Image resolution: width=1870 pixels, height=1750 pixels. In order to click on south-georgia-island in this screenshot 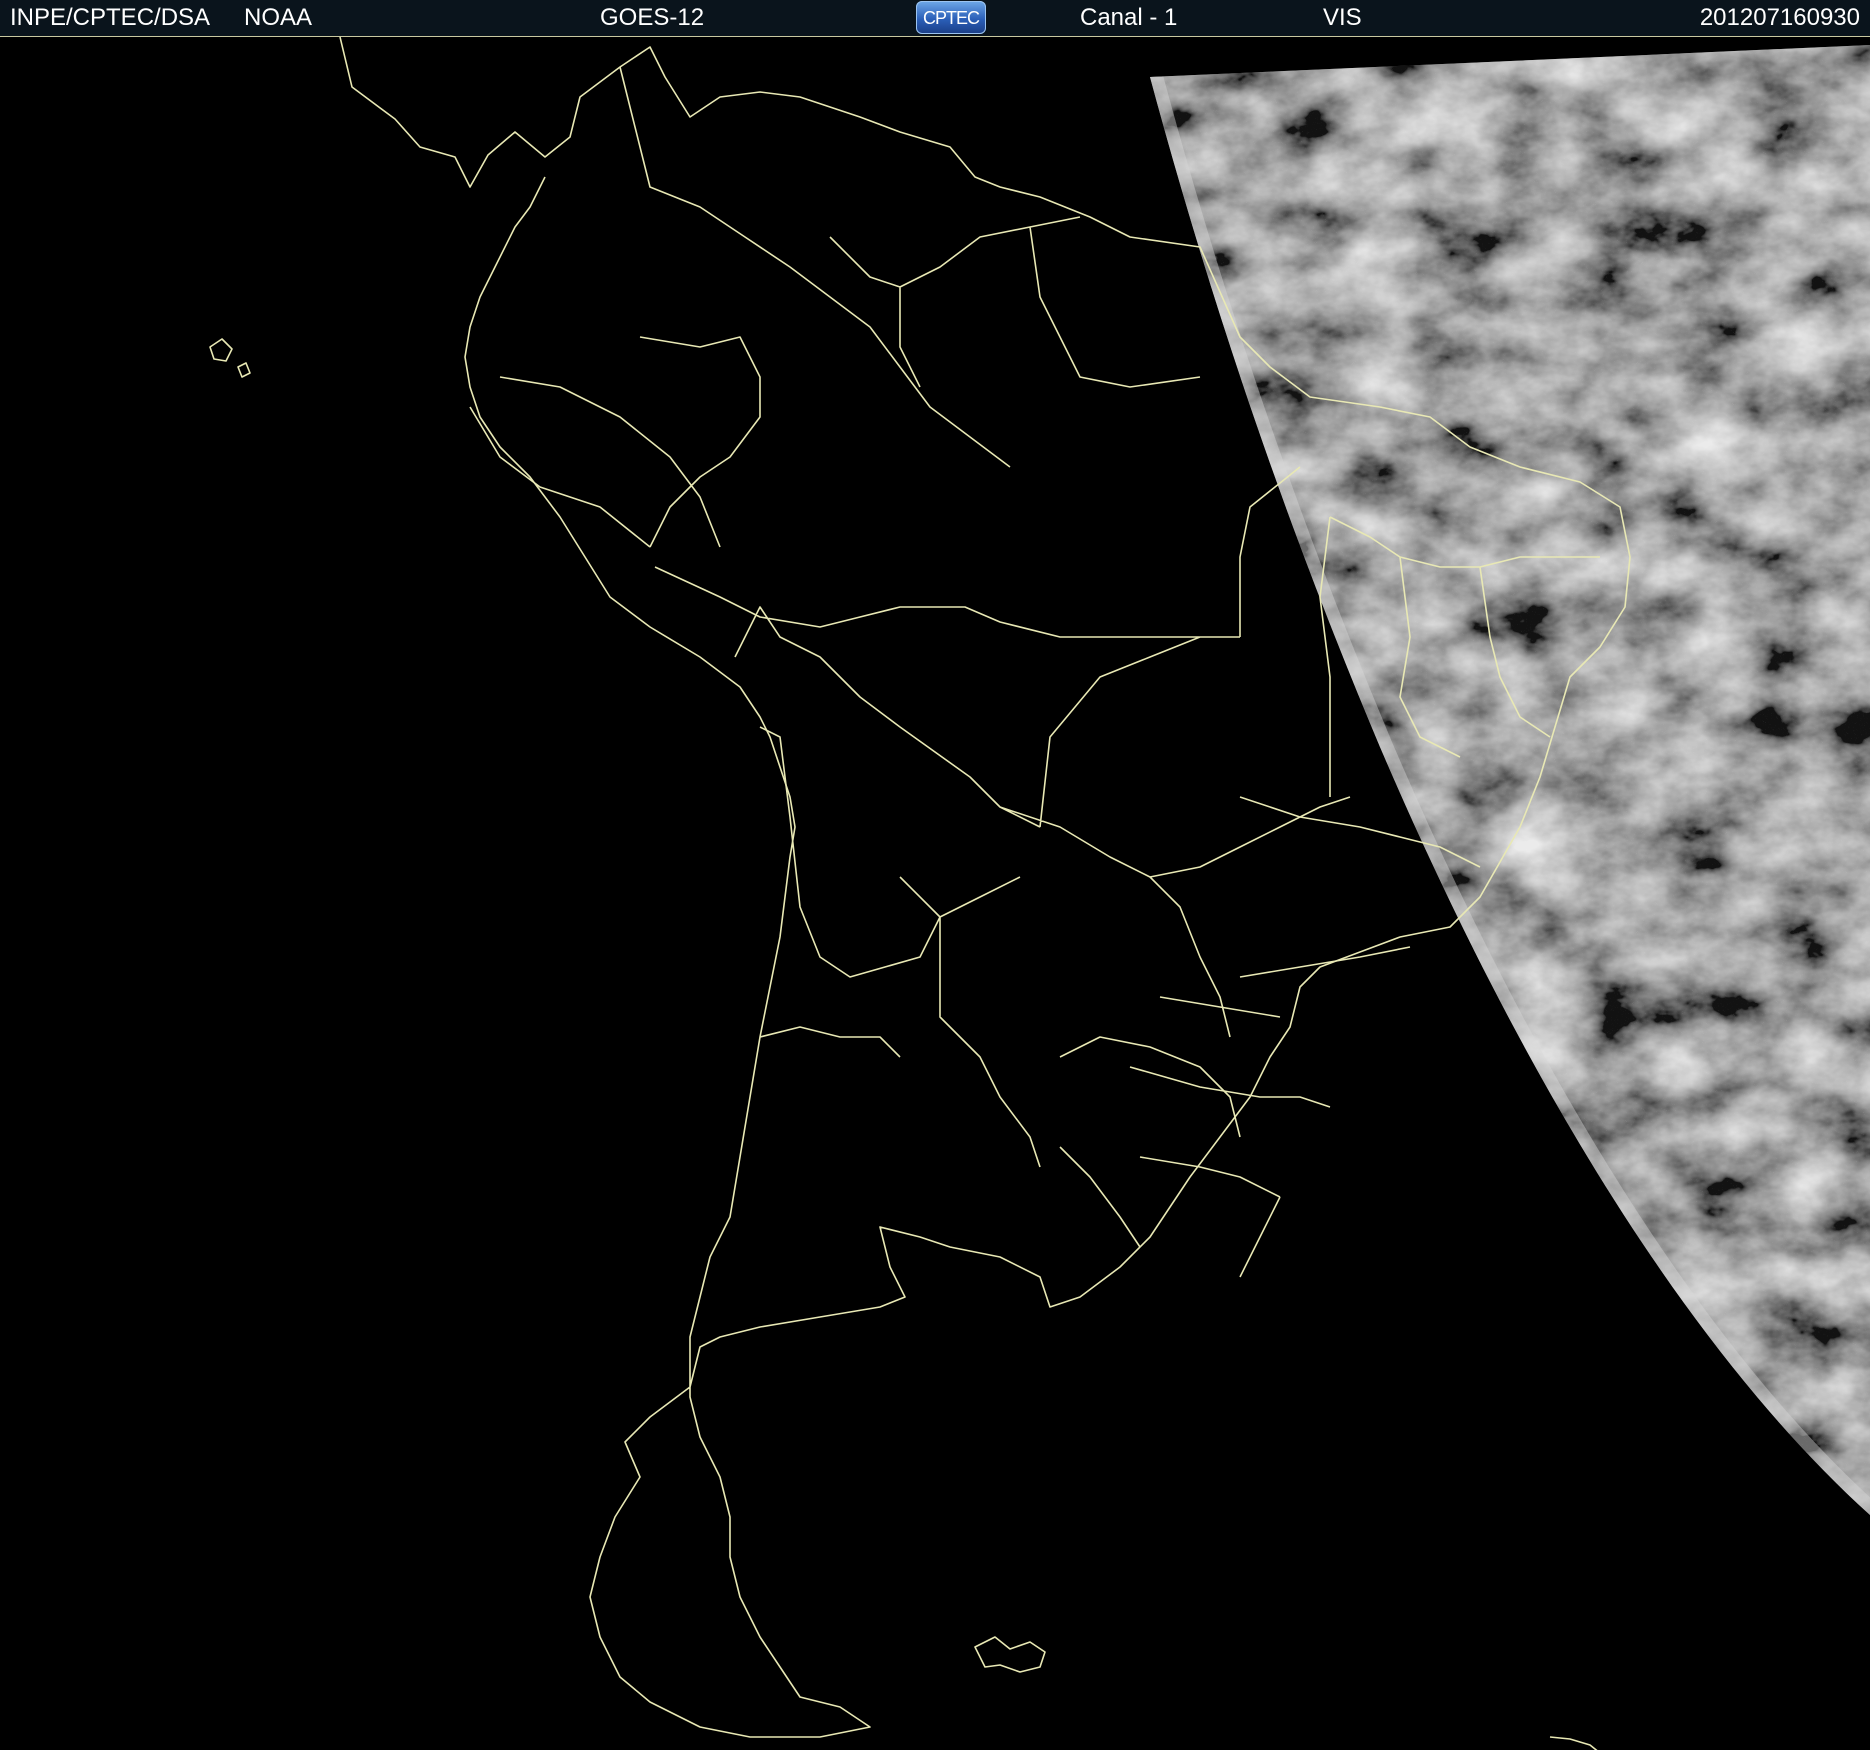, I will do `click(1573, 1743)`.